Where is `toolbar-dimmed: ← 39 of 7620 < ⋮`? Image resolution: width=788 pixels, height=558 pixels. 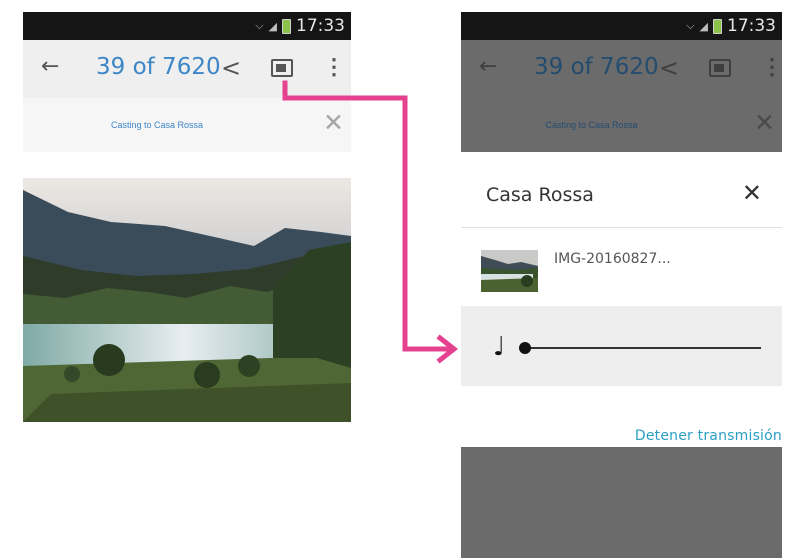 toolbar-dimmed: ← 39 of 7620 < ⋮ is located at coordinates (621, 69).